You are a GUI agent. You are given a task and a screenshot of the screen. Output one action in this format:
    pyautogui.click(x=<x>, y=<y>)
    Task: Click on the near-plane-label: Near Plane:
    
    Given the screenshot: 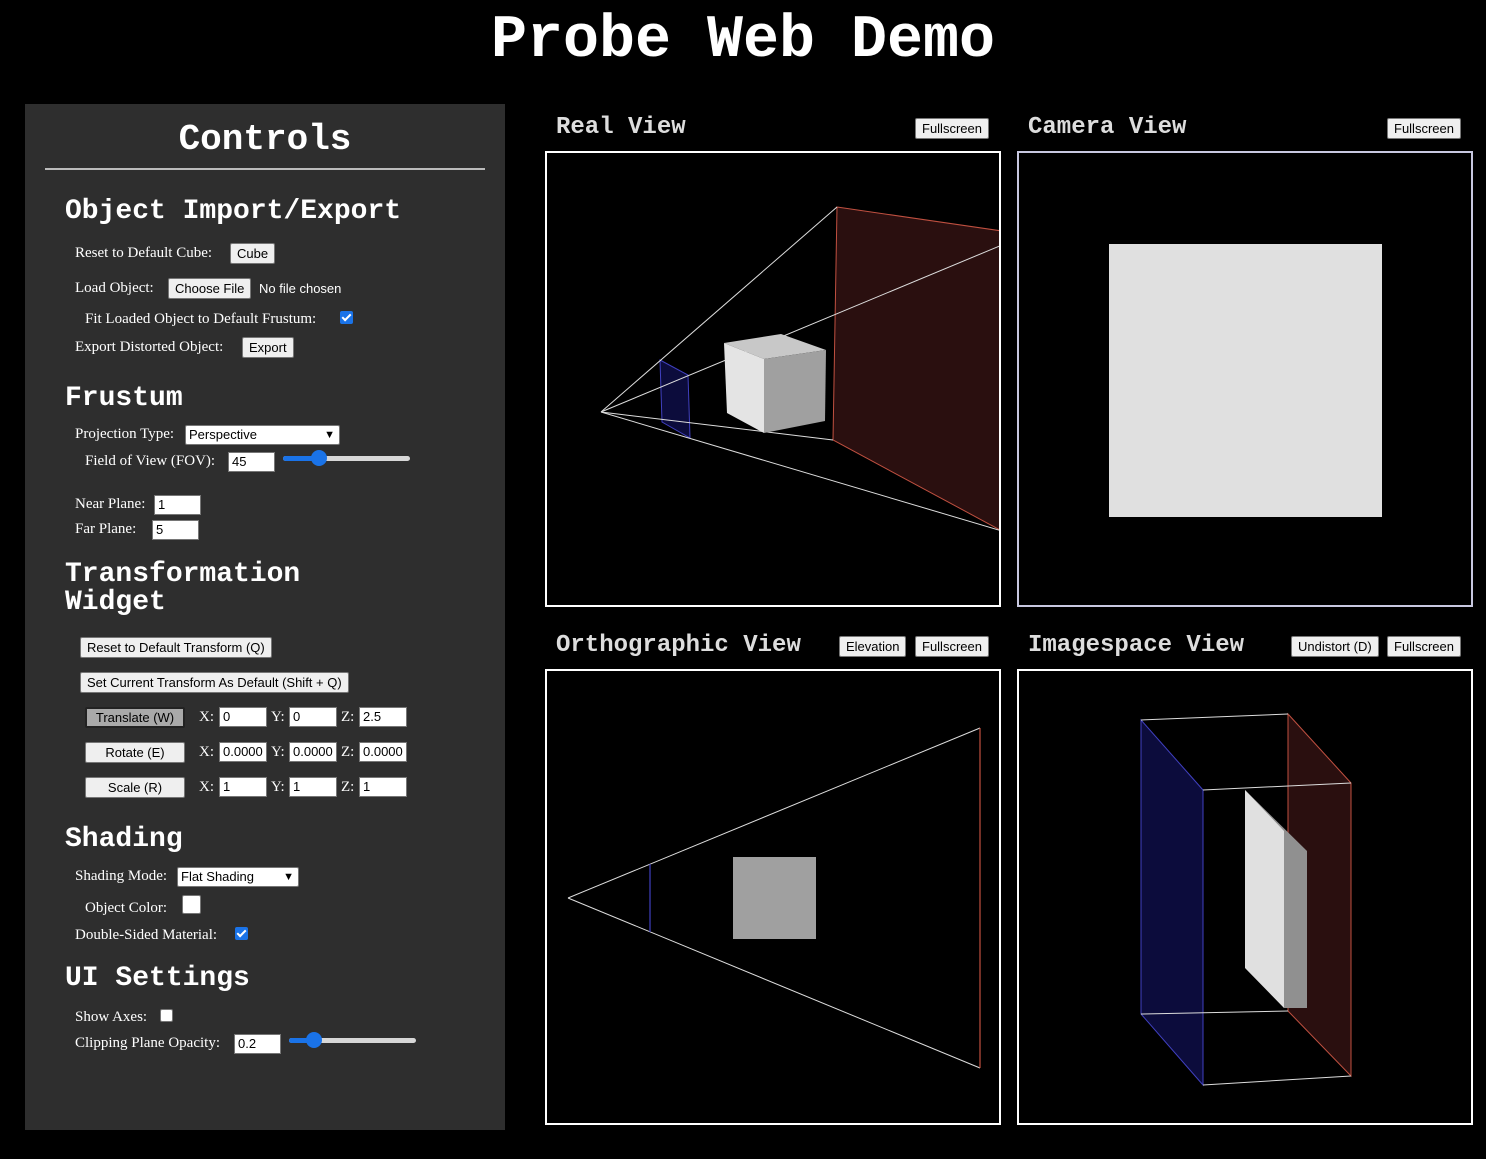 What is the action you would take?
    pyautogui.click(x=110, y=504)
    